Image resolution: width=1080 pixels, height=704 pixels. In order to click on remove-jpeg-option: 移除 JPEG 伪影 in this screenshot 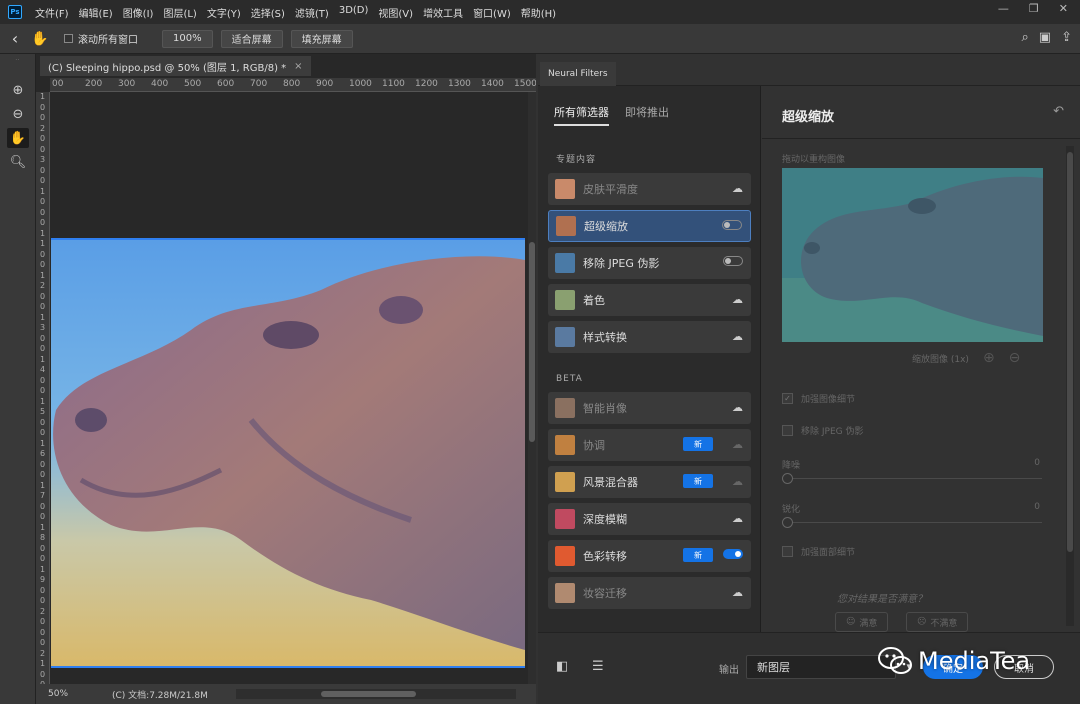, I will do `click(822, 430)`.